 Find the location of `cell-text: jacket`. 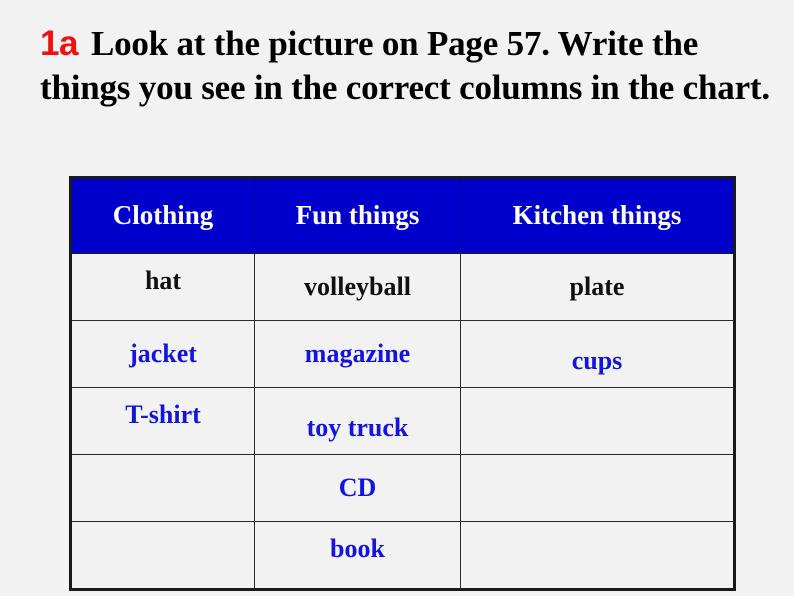

cell-text: jacket is located at coordinates (163, 353).